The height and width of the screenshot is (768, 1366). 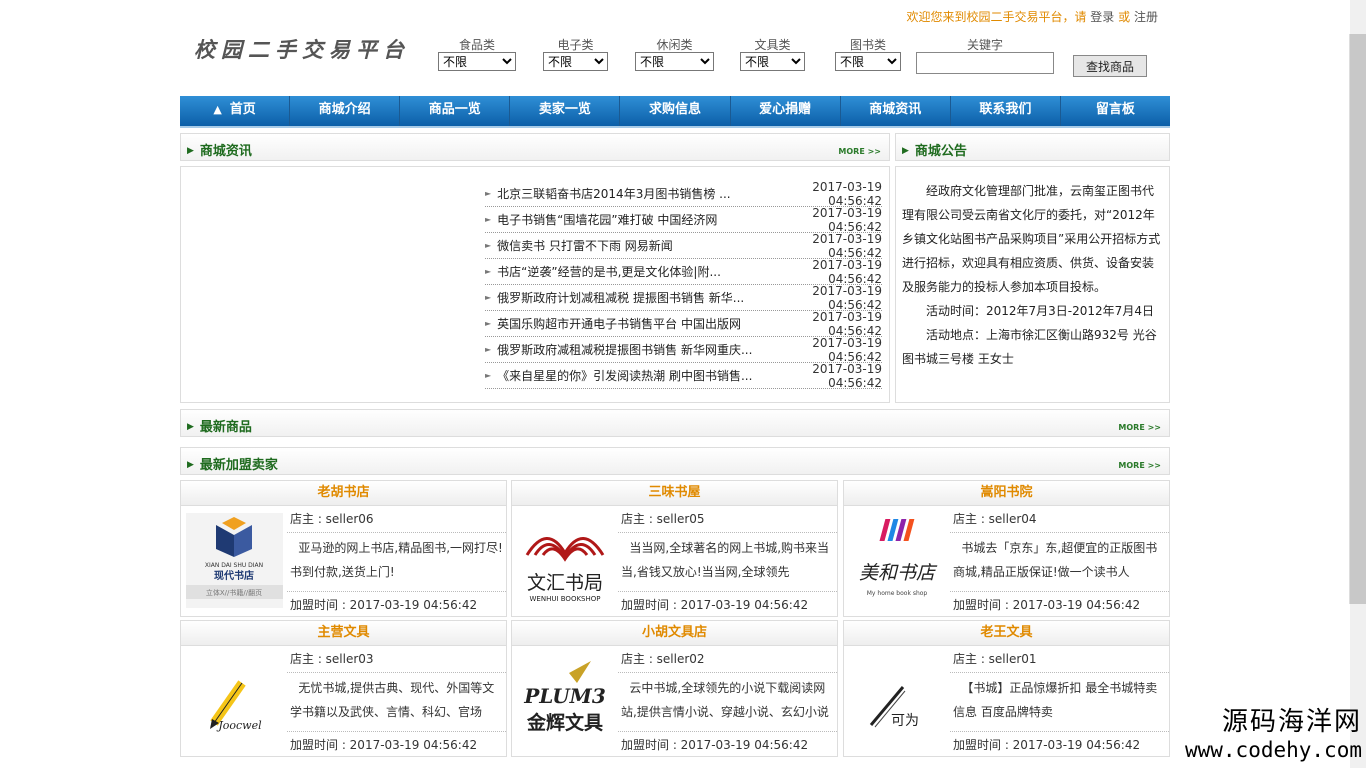 I want to click on seller-logo: XIAN DAI SHU DIAN 现代书店 立体X//书籍//翻页, so click(x=234, y=560).